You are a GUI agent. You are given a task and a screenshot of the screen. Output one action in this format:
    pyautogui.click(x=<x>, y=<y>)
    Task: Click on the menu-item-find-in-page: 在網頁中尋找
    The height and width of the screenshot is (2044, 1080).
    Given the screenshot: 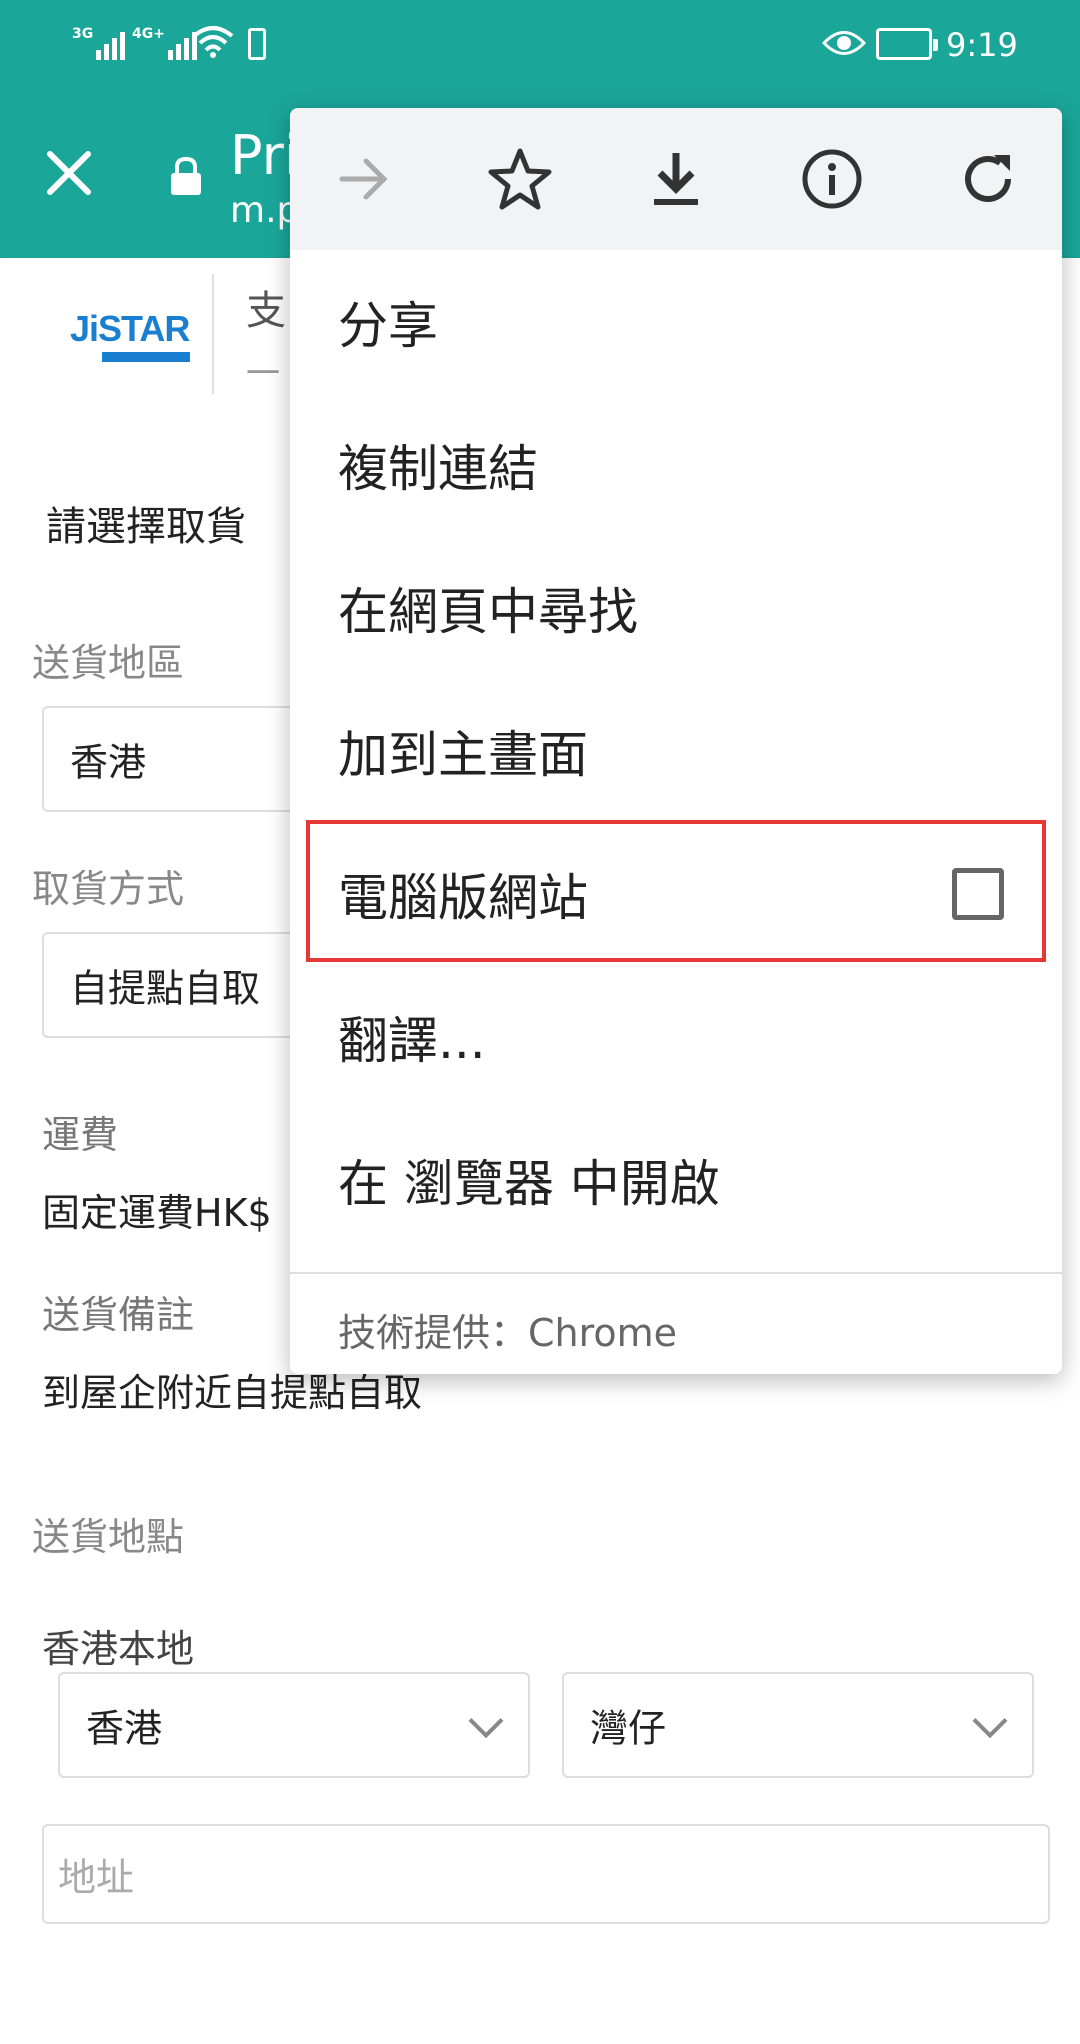 What is the action you would take?
    pyautogui.click(x=676, y=607)
    